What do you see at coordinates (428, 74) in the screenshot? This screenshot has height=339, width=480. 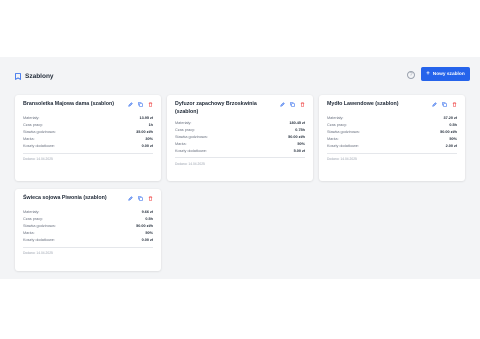 I see `plus-icon: +` at bounding box center [428, 74].